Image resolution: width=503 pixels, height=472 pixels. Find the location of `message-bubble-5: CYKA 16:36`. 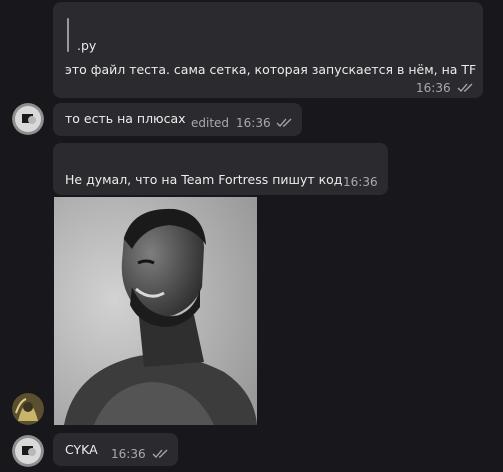

message-bubble-5: CYKA 16:36 is located at coordinates (115, 449).